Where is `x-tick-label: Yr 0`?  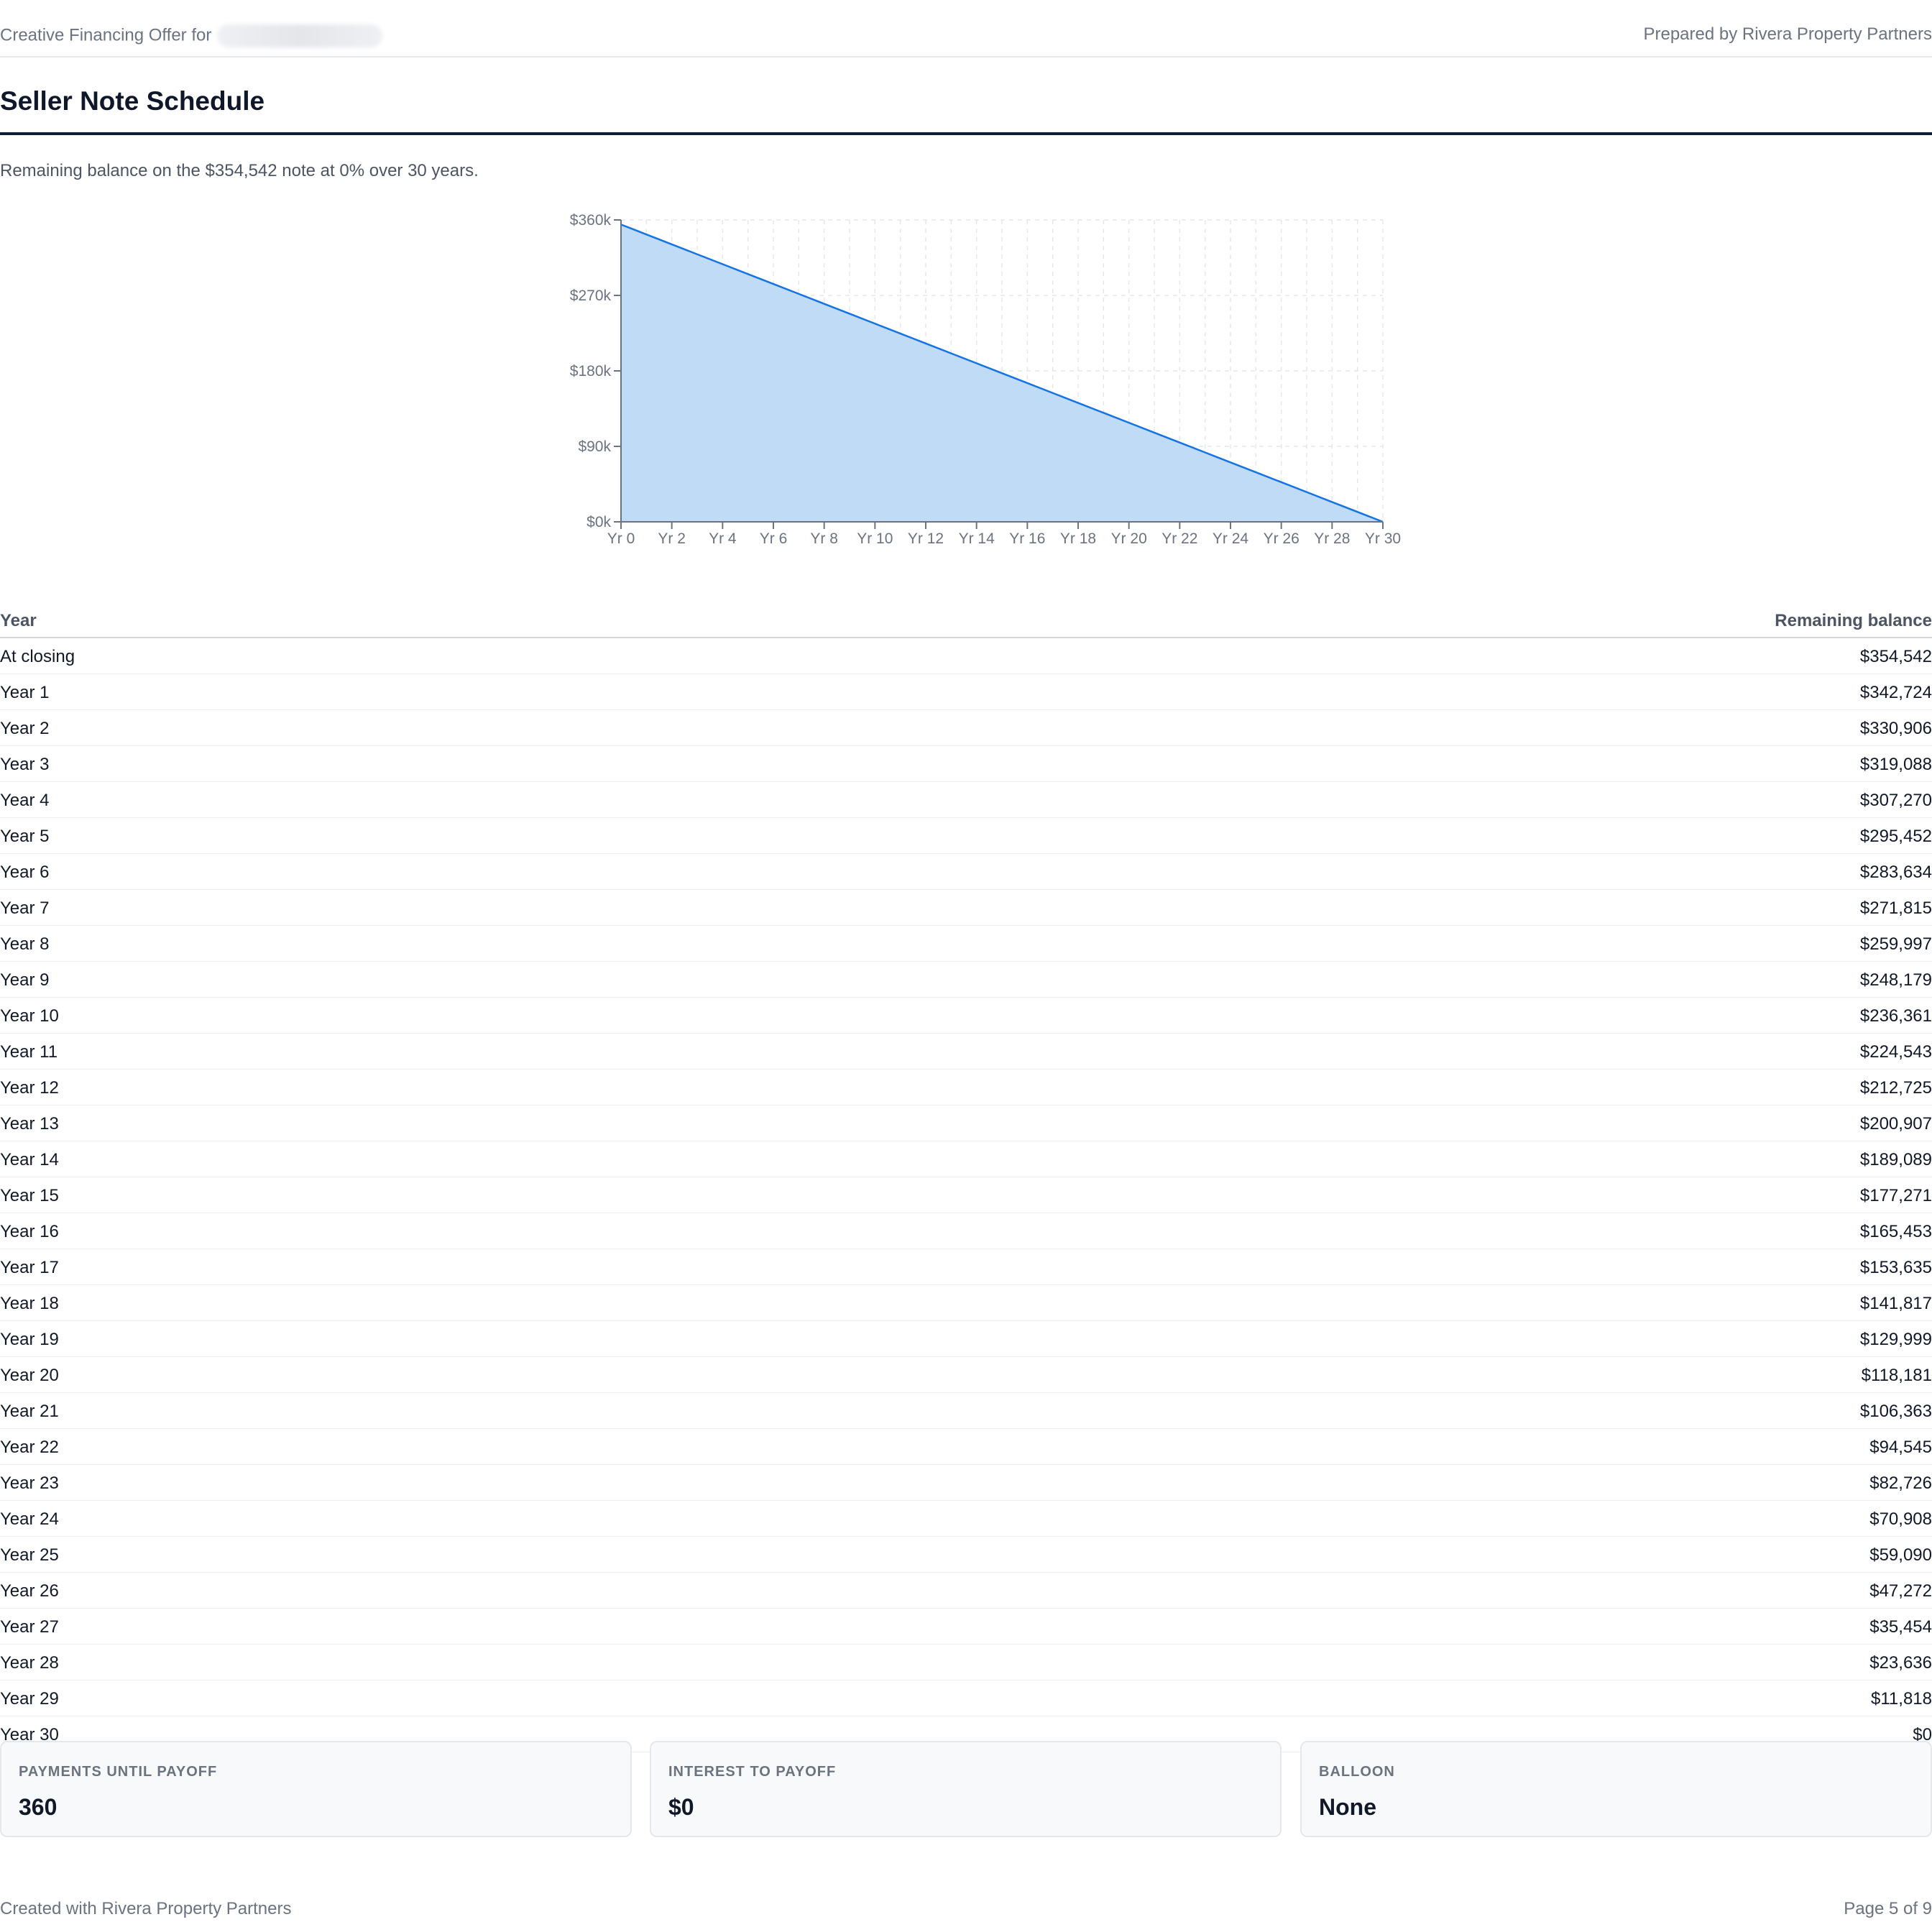 x-tick-label: Yr 0 is located at coordinates (621, 538).